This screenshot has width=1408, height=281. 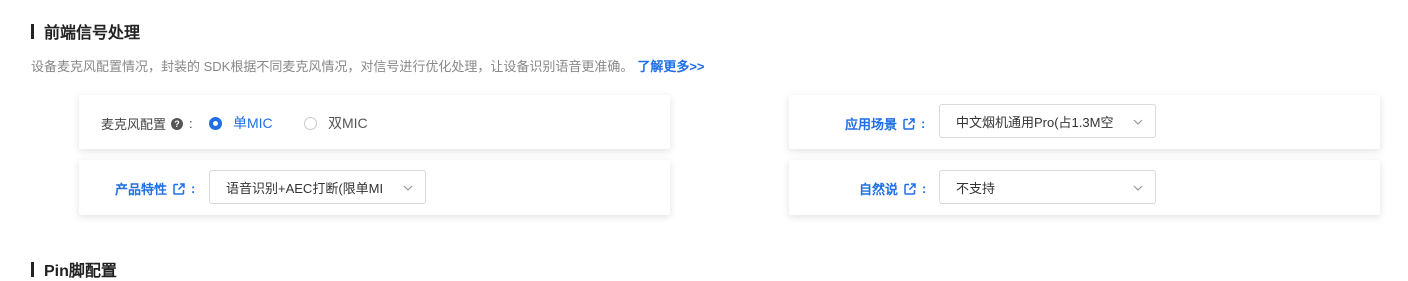 I want to click on learn-more-link: 了解更多>>, so click(x=670, y=66).